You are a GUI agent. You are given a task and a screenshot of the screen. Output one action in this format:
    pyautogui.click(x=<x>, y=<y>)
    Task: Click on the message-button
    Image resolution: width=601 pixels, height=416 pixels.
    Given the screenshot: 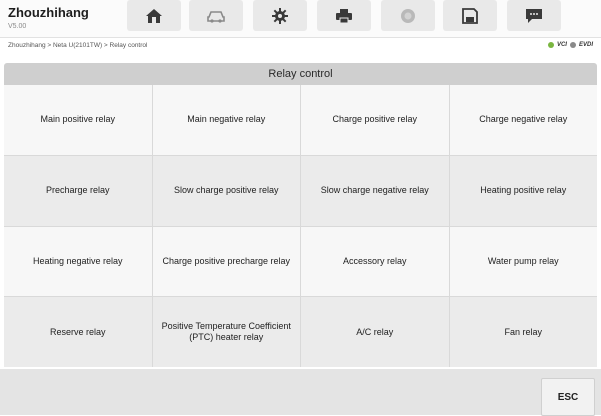 What is the action you would take?
    pyautogui.click(x=534, y=15)
    